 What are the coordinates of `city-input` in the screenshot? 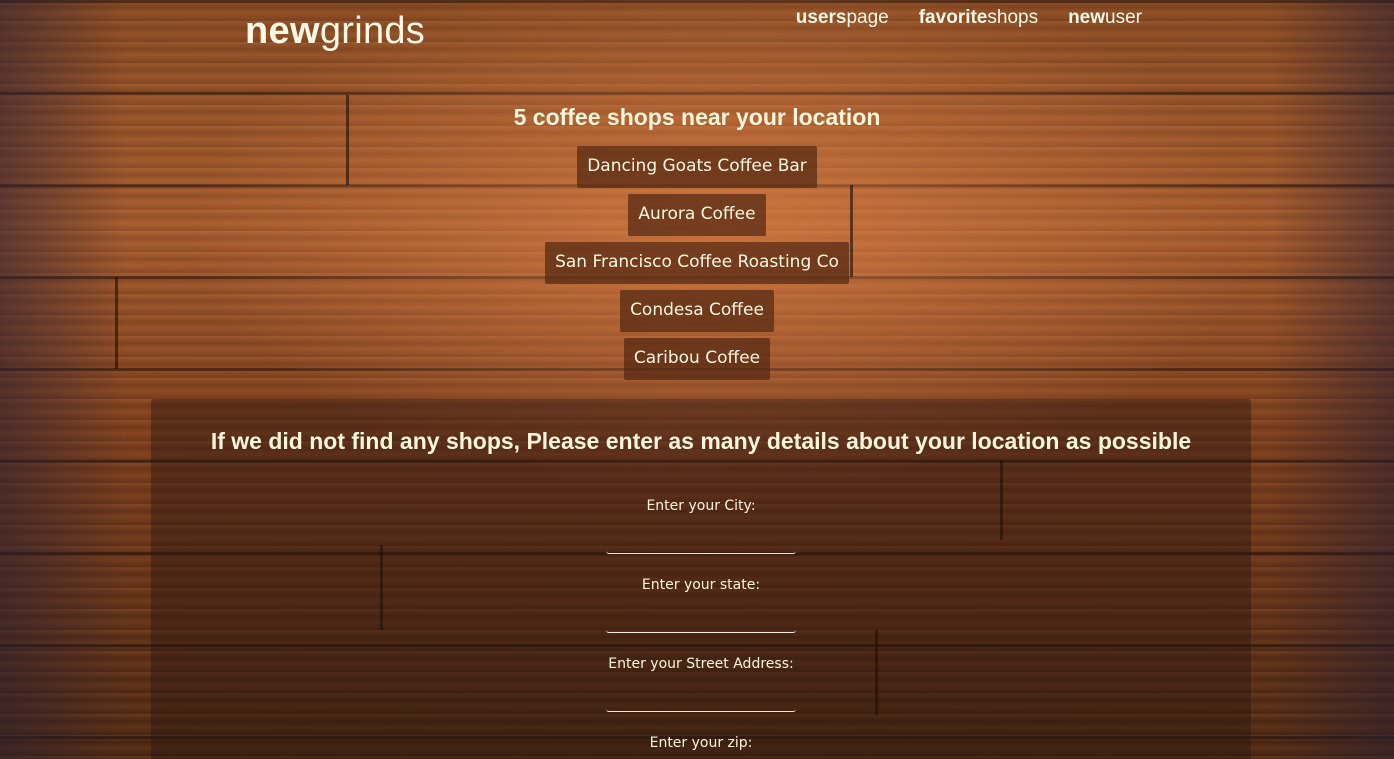 It's located at (701, 541).